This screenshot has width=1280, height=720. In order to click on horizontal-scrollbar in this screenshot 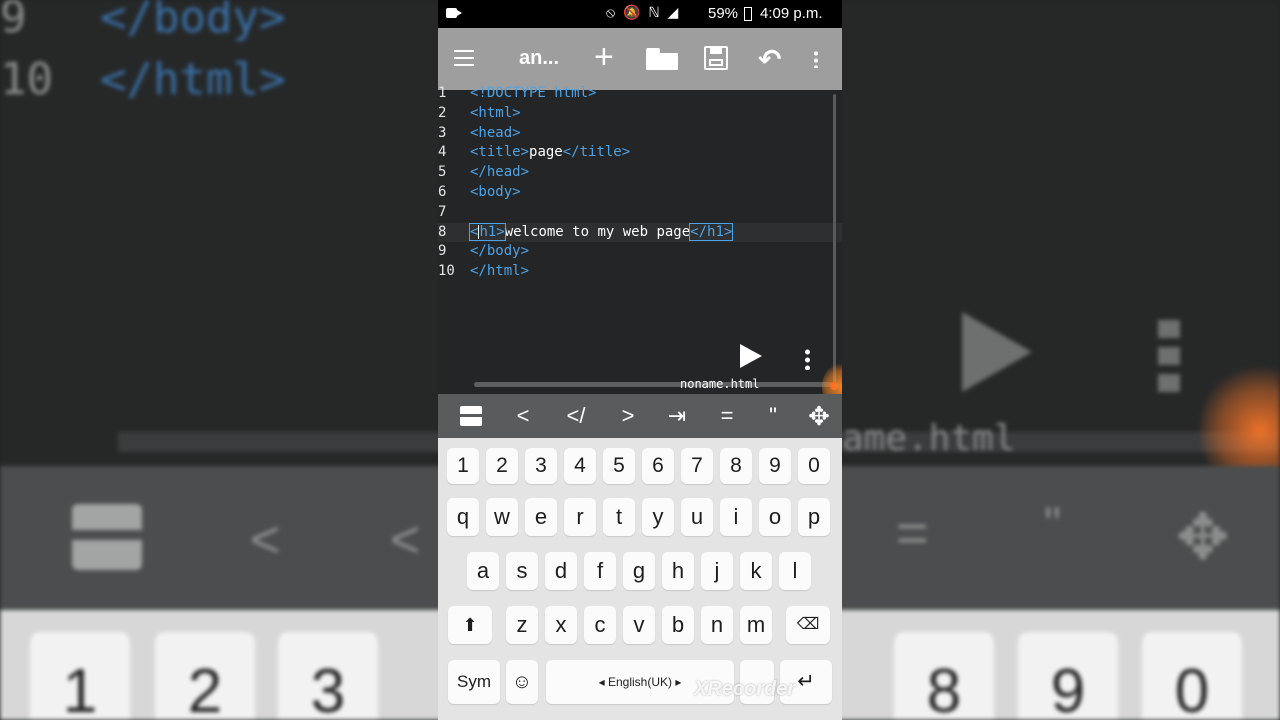, I will do `click(653, 384)`.